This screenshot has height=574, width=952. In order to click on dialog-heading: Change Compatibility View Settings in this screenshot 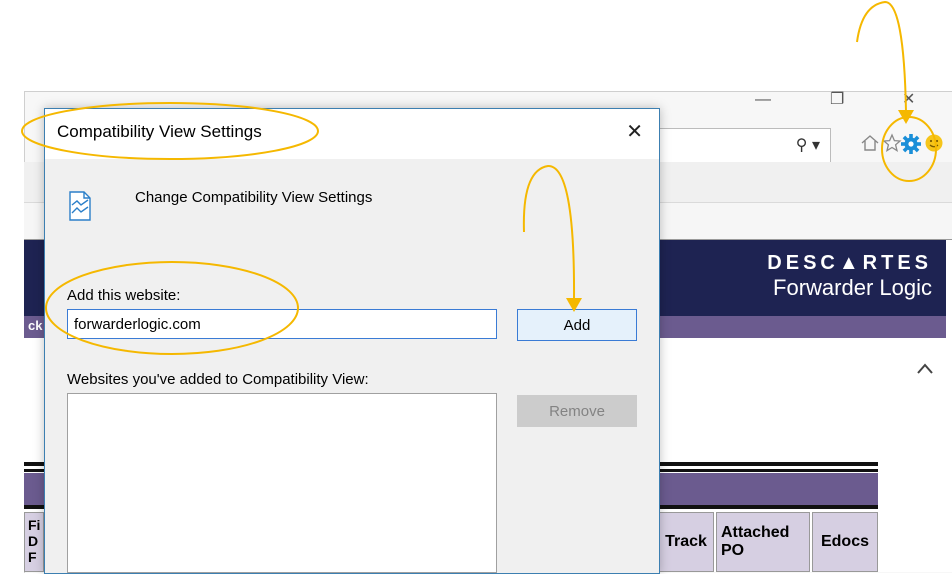, I will do `click(254, 197)`.